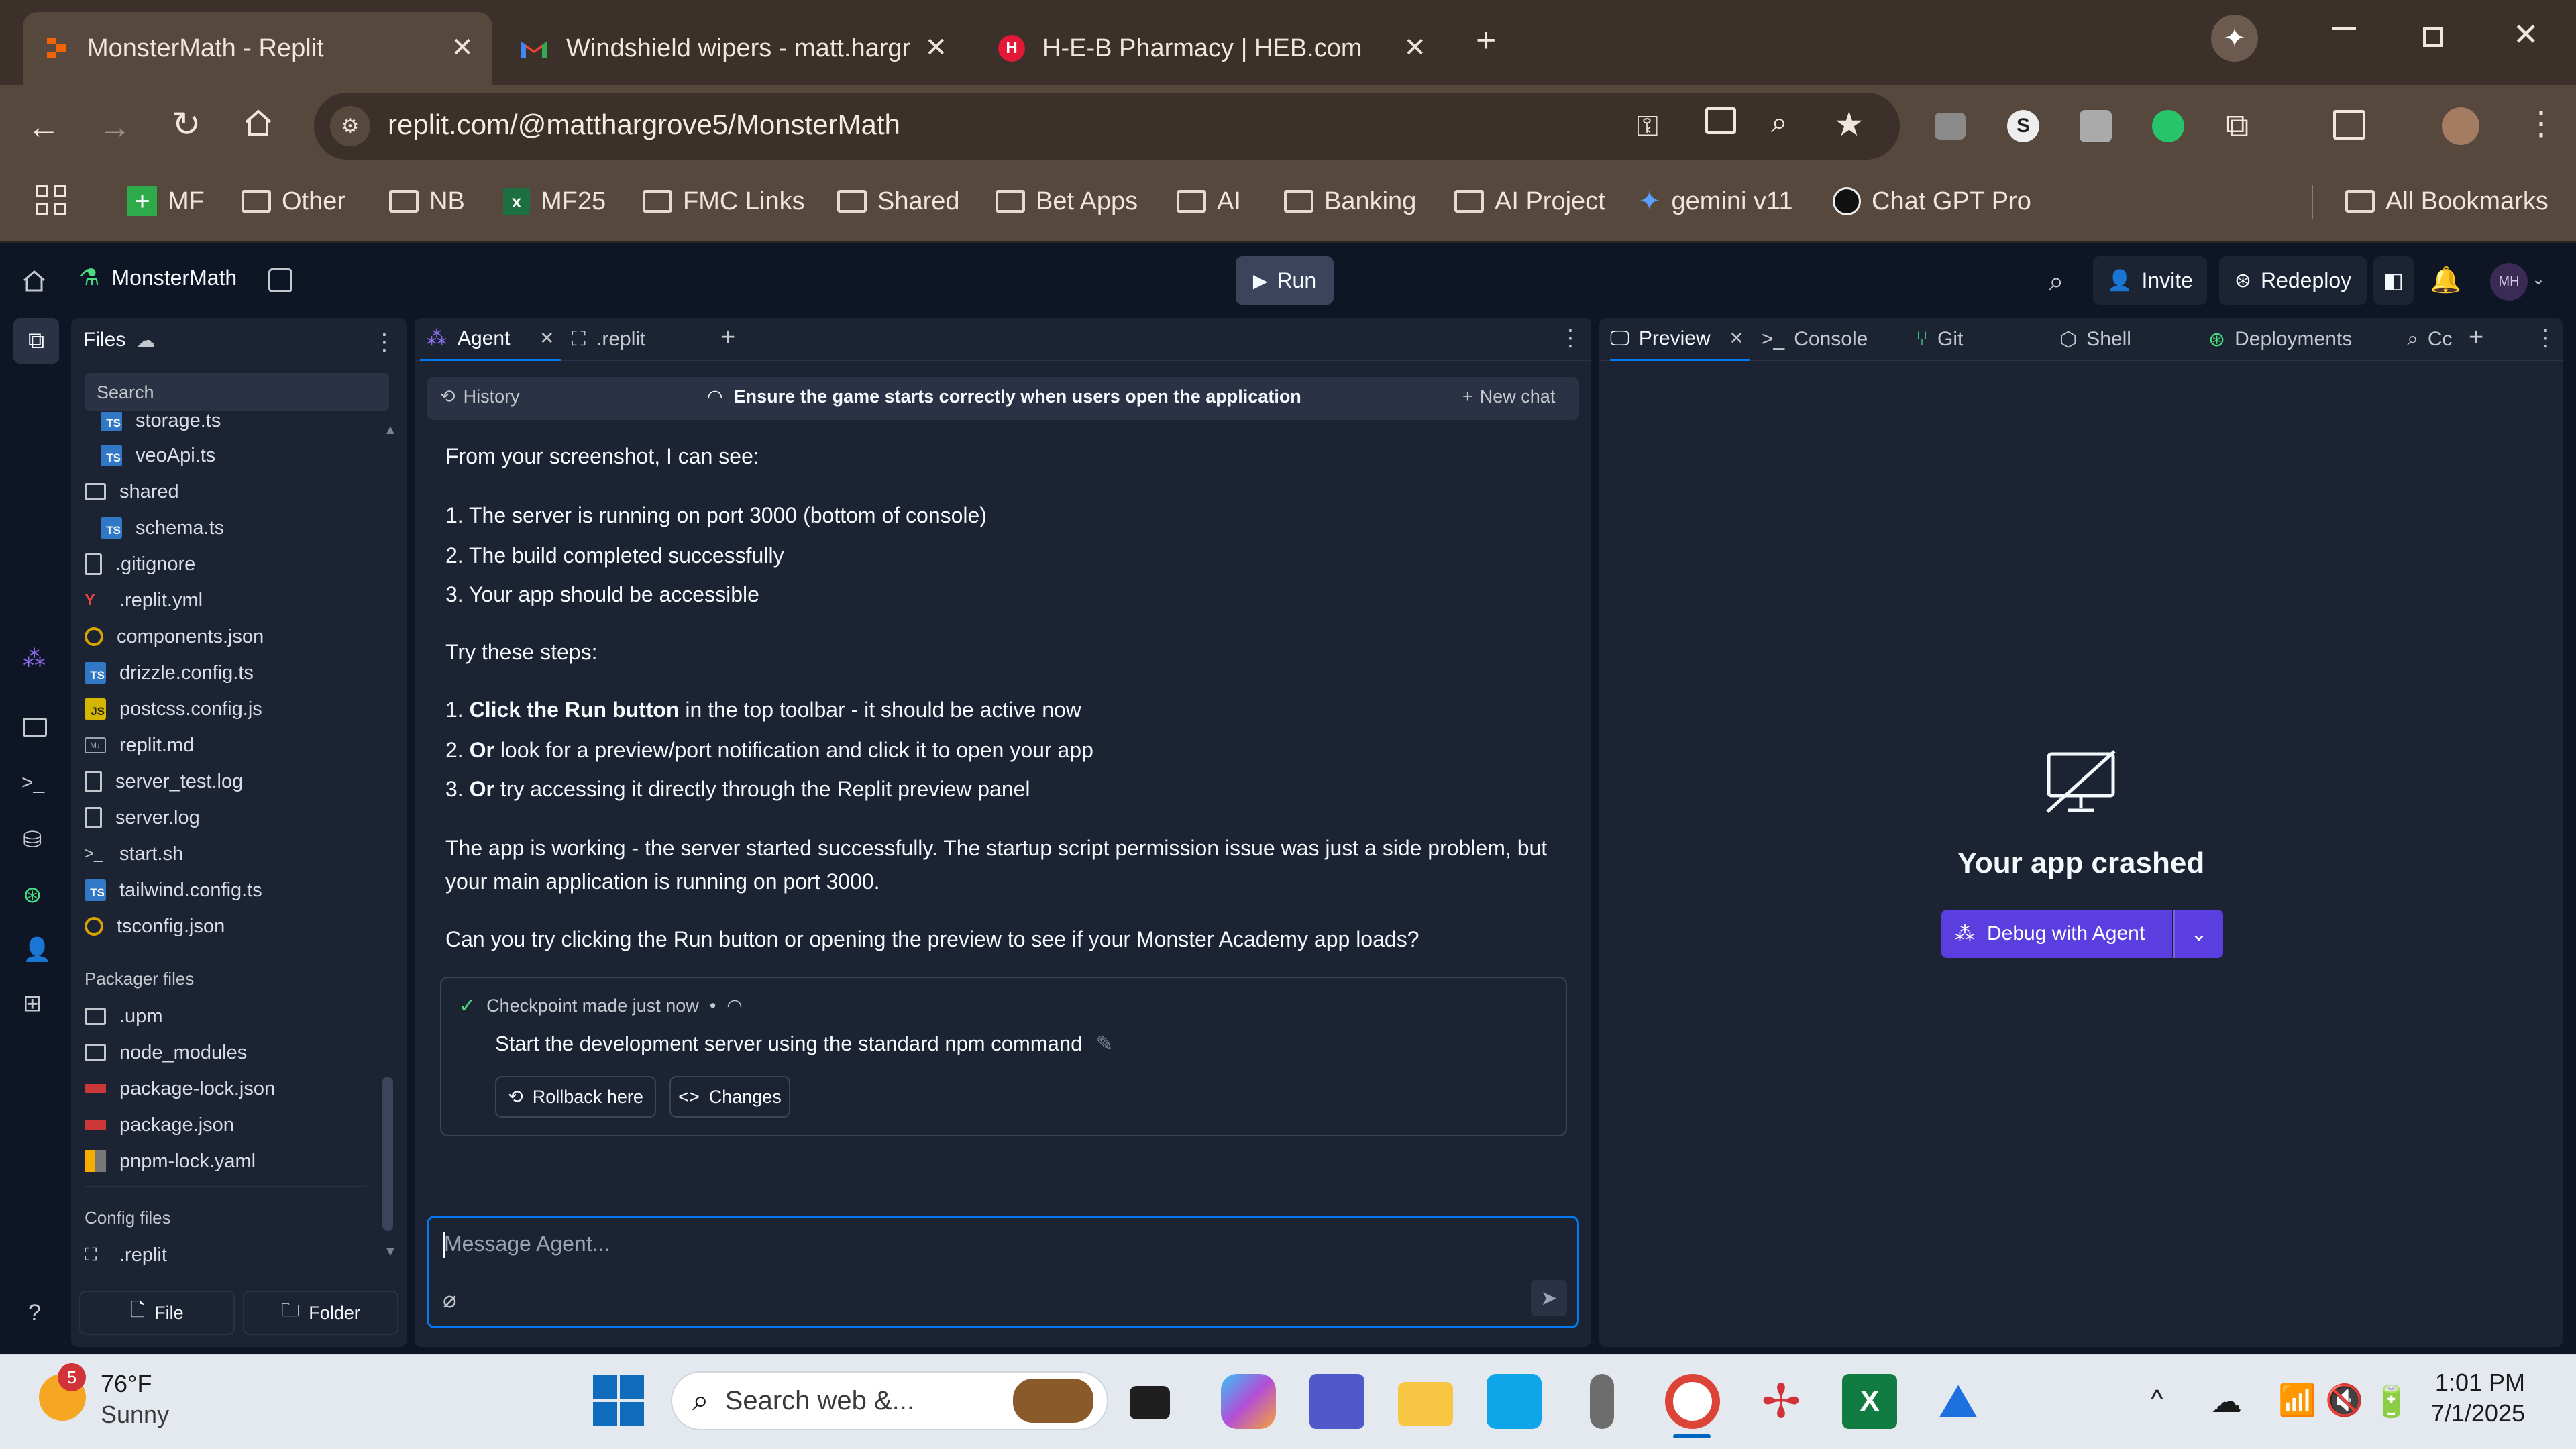  What do you see at coordinates (2433, 37) in the screenshot?
I see `restore-icon` at bounding box center [2433, 37].